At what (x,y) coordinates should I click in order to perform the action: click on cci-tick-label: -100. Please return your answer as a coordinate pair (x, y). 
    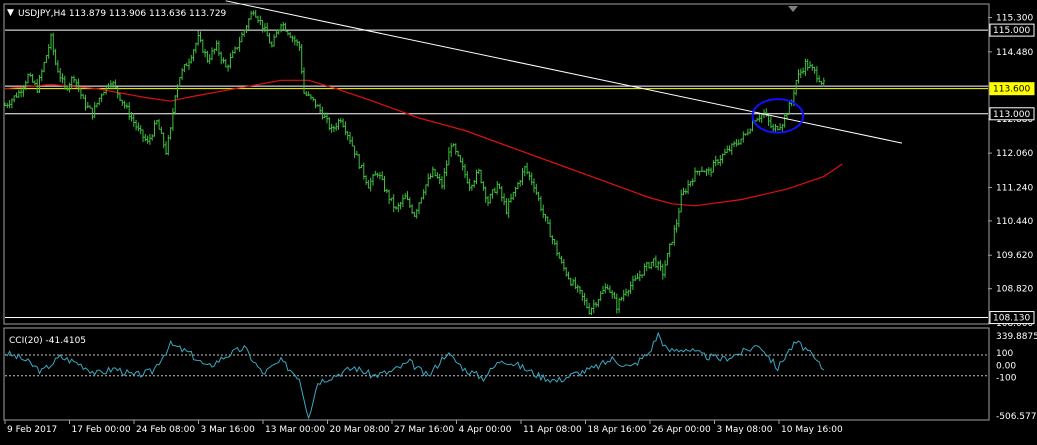
    Looking at the image, I should click on (1006, 379).